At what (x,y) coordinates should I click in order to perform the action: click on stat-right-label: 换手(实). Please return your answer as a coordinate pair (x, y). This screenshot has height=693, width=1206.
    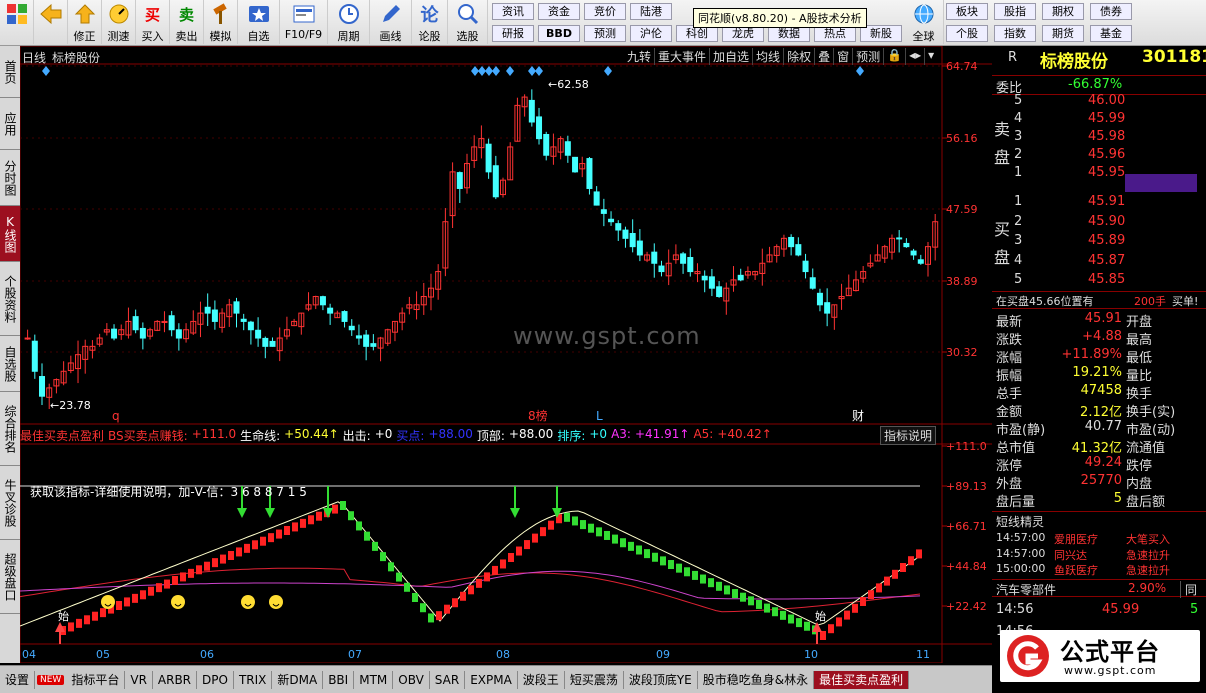
    Looking at the image, I should click on (1151, 412).